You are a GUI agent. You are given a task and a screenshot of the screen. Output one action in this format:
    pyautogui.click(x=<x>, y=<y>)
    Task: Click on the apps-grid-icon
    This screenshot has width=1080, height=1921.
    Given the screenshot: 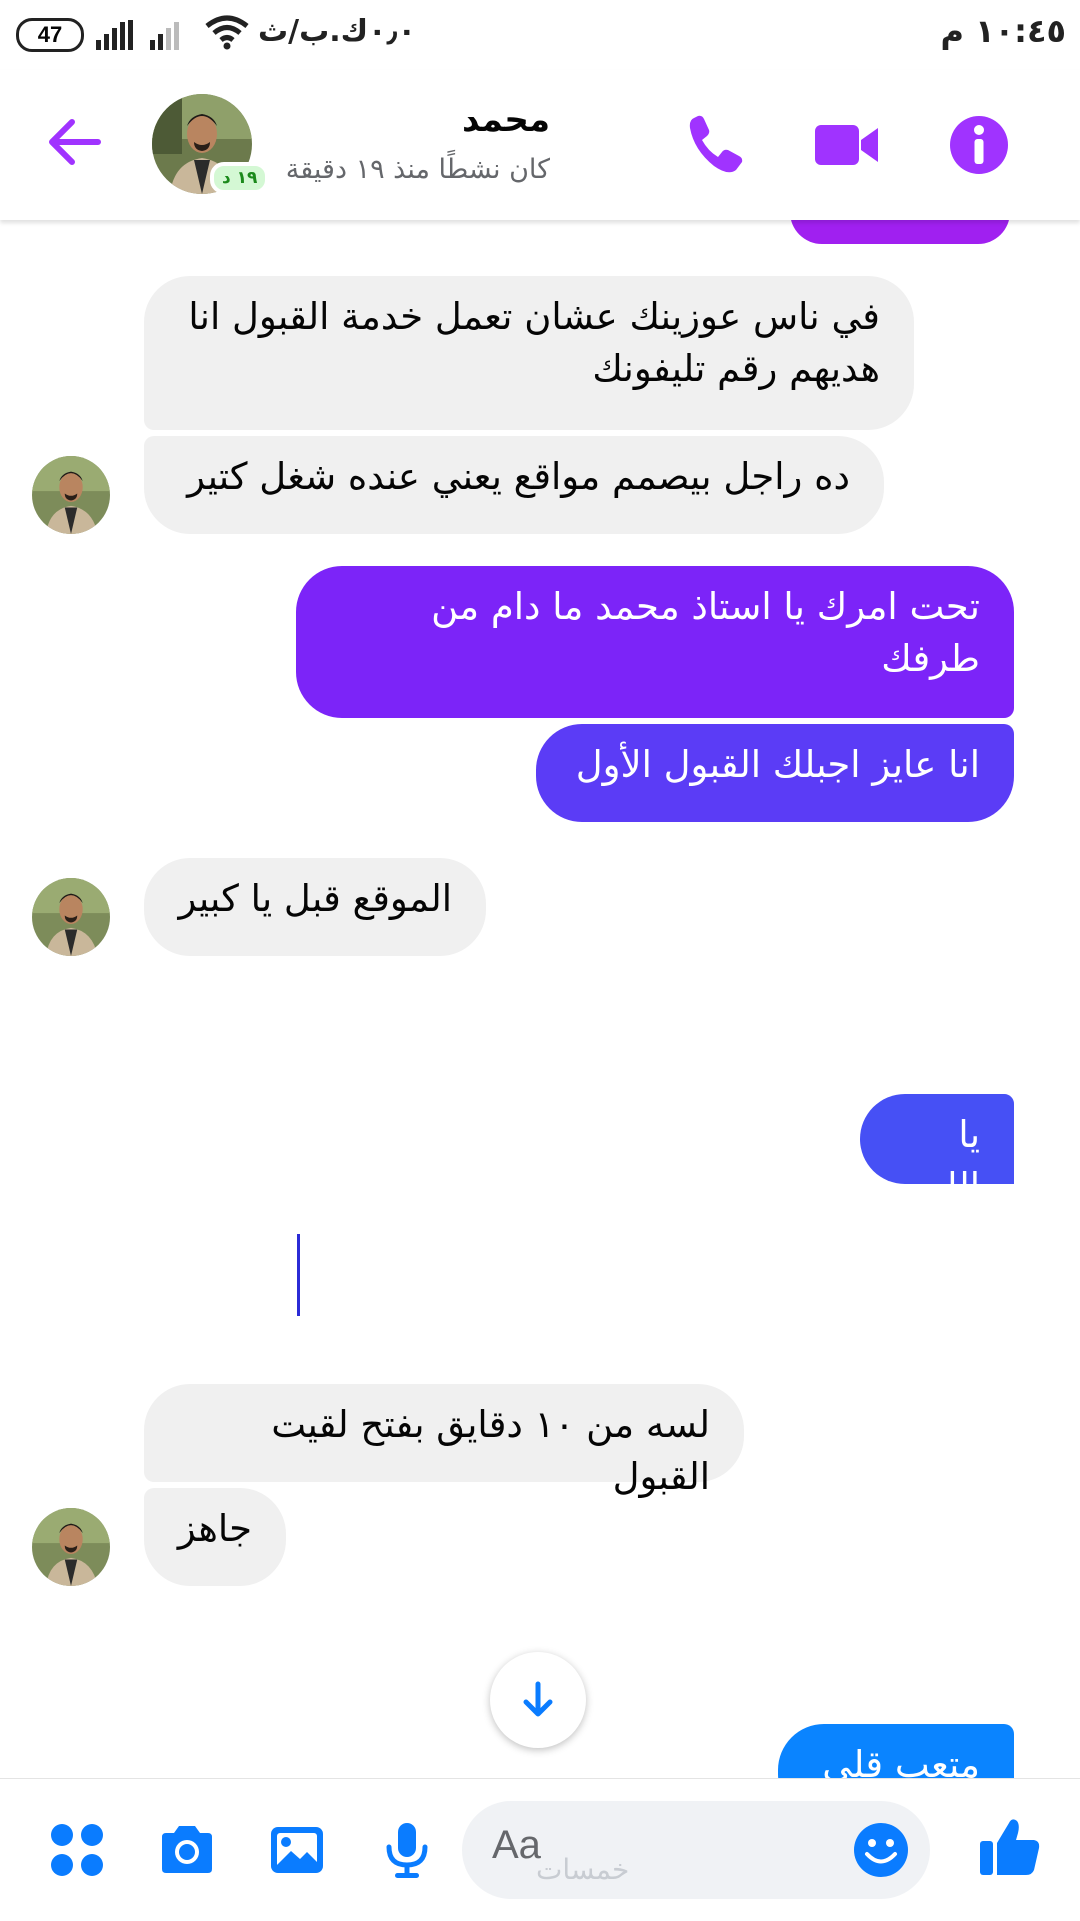 What is the action you would take?
    pyautogui.click(x=77, y=1850)
    